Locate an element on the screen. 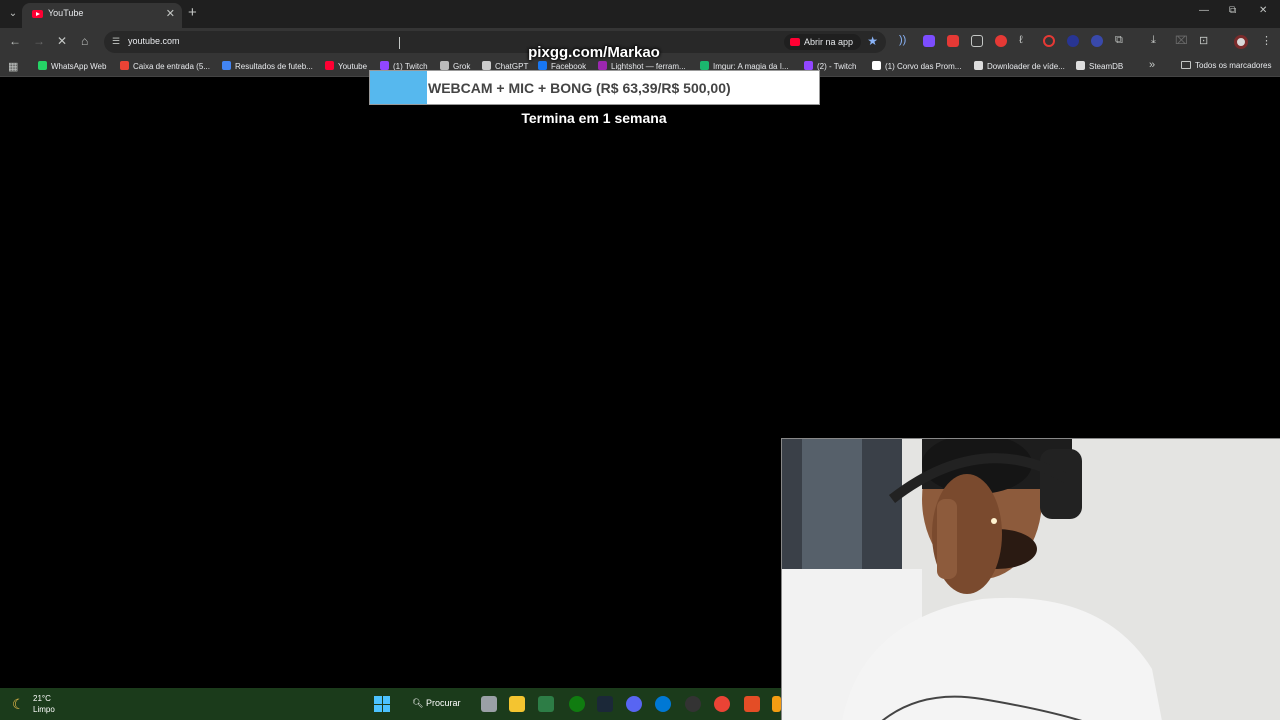 The width and height of the screenshot is (1280, 720). weather-temperature: 21°C is located at coordinates (42, 698).